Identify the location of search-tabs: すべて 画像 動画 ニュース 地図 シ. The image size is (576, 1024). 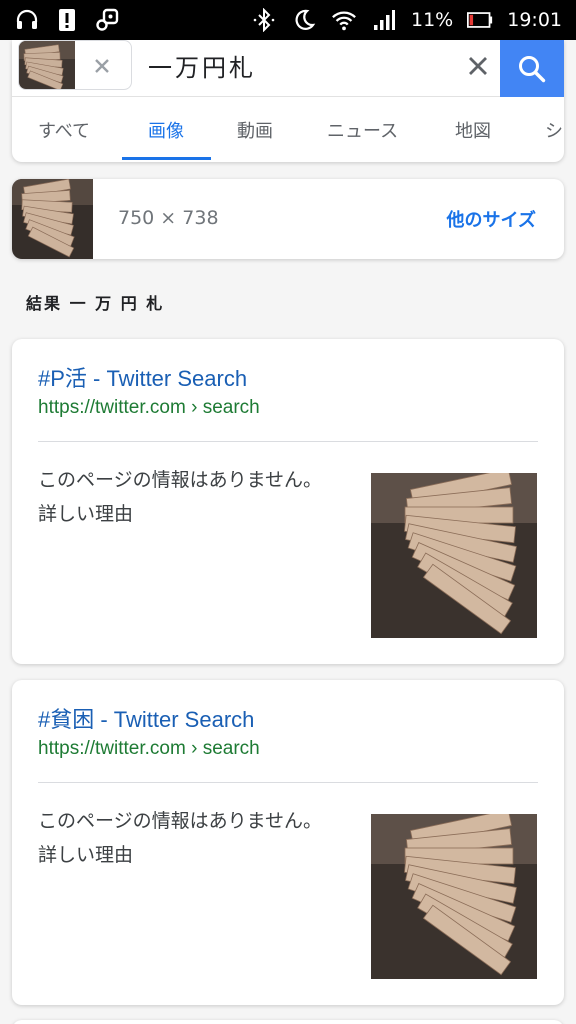
(288, 129).